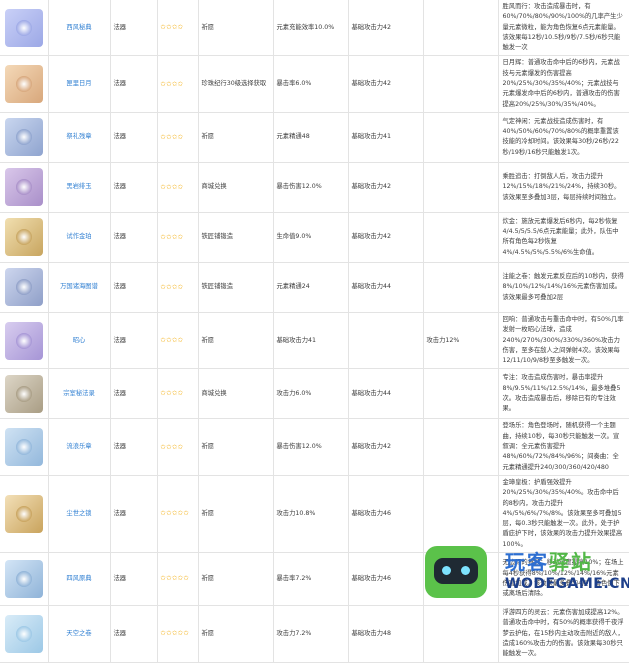  Describe the element at coordinates (79, 28) in the screenshot. I see `weapon-name-link: 西风秘典` at that location.